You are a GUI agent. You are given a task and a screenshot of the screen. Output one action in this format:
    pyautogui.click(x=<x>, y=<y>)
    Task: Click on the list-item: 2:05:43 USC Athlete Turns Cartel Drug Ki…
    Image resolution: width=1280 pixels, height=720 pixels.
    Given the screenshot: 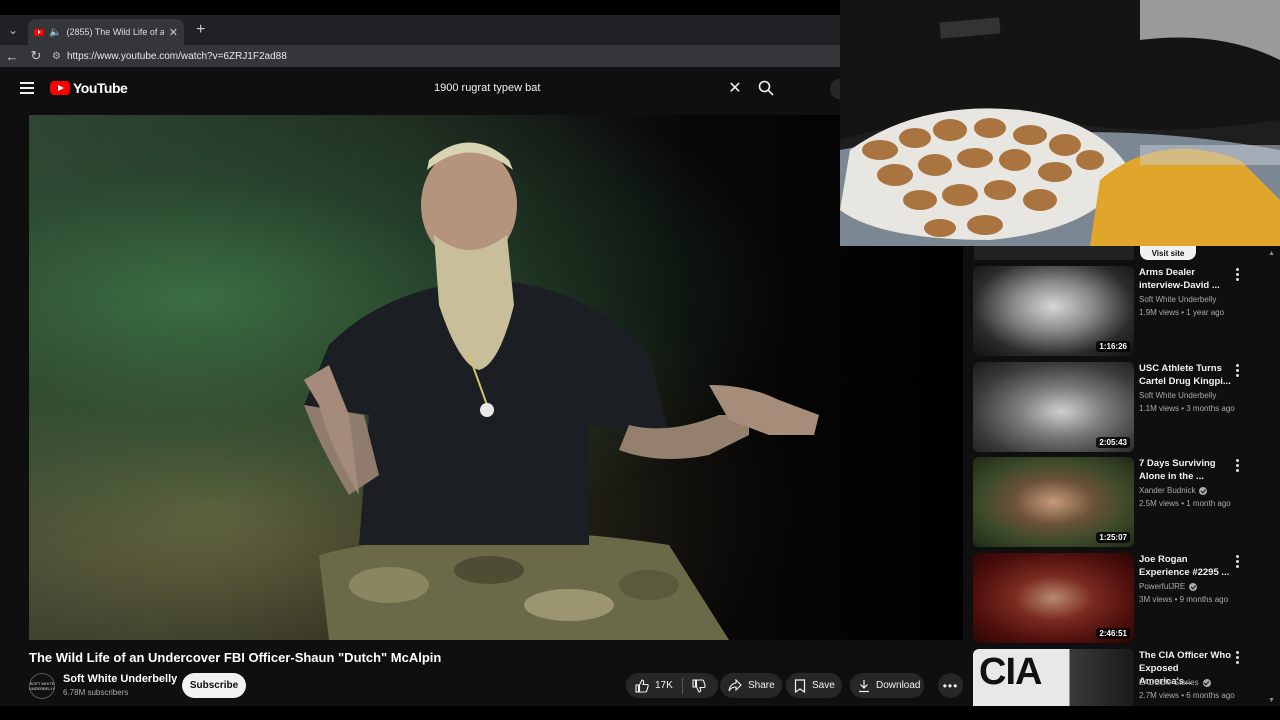 What is the action you would take?
    pyautogui.click(x=1120, y=408)
    